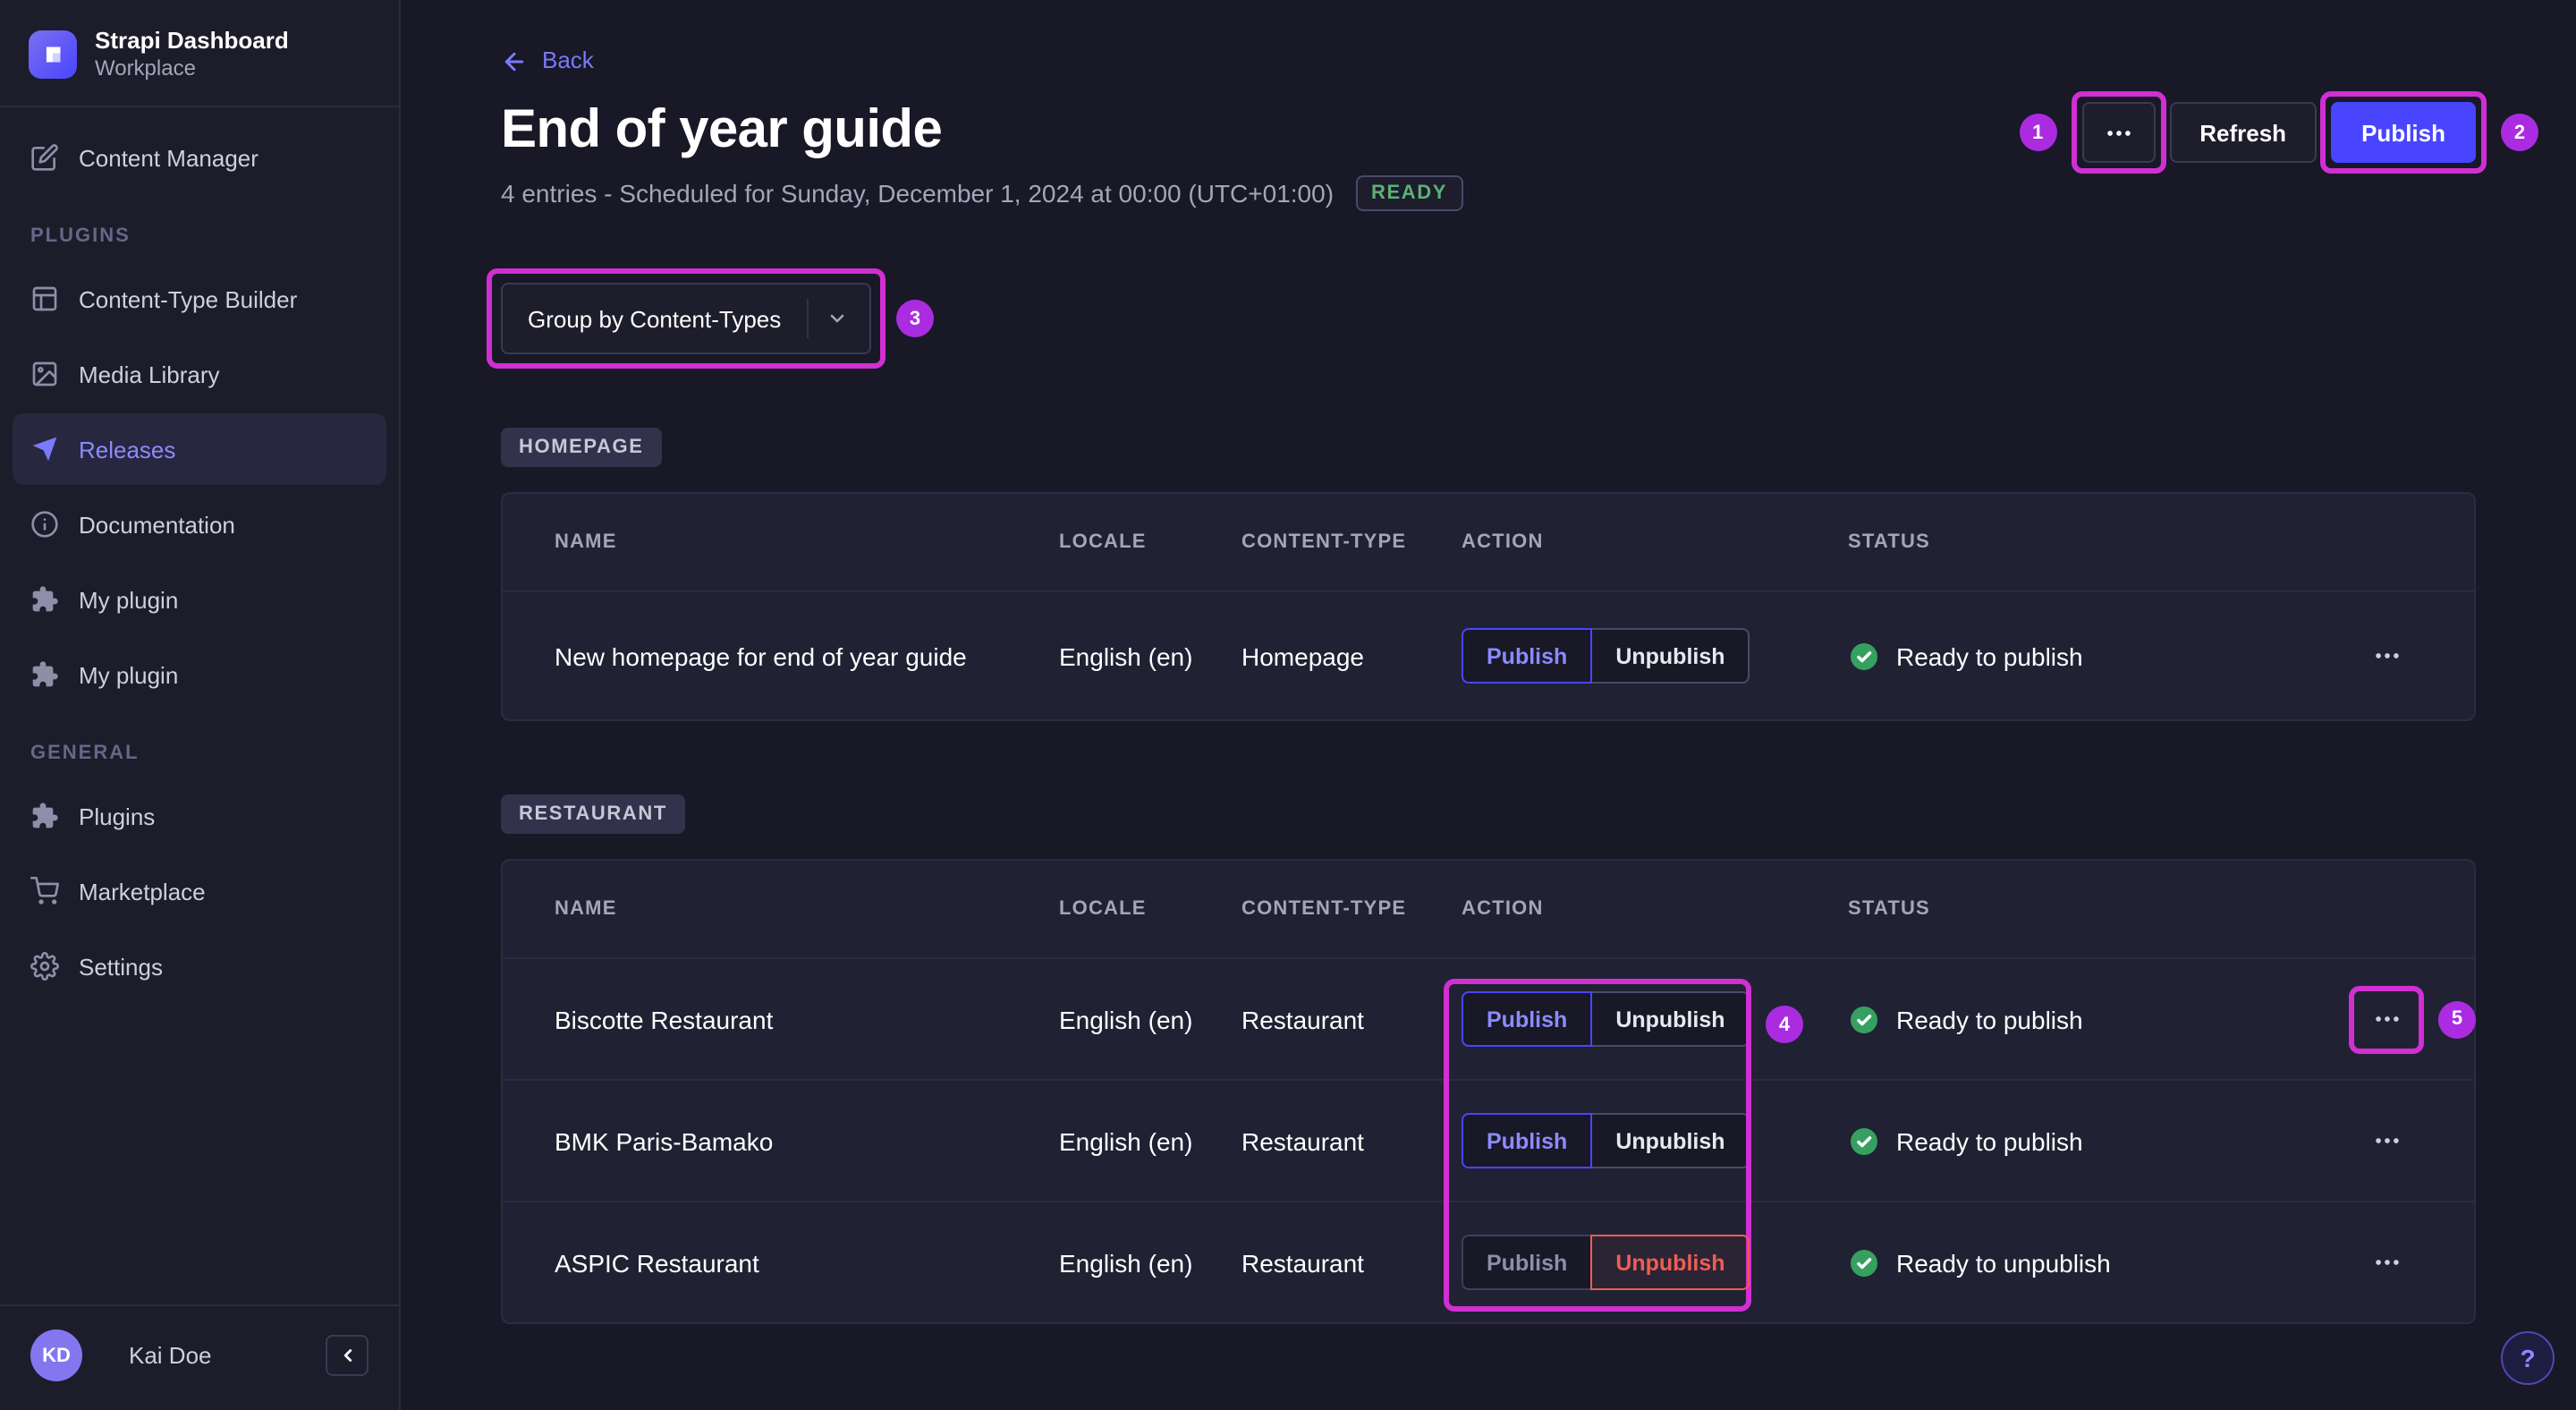 The width and height of the screenshot is (2576, 1410). Describe the element at coordinates (157, 525) in the screenshot. I see `sidebar-item-label: Documentation` at that location.